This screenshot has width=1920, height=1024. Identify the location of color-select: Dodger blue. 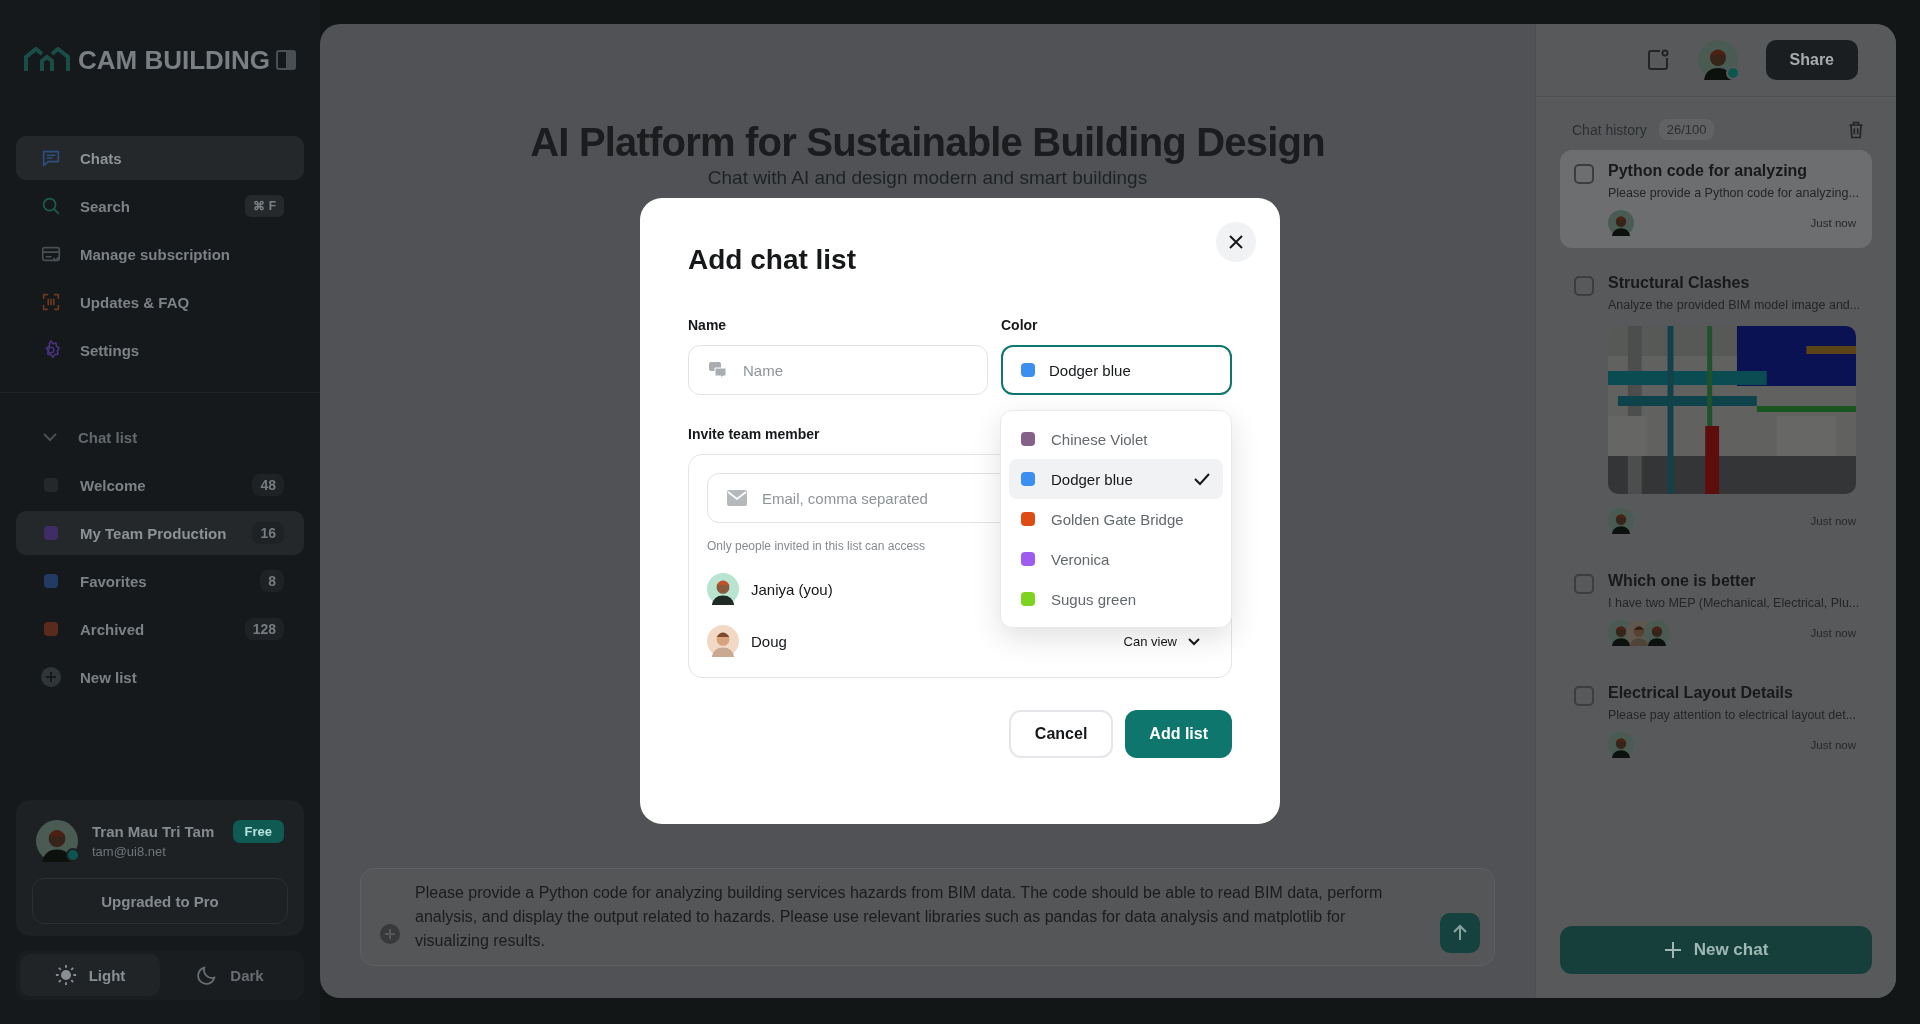
(1116, 370).